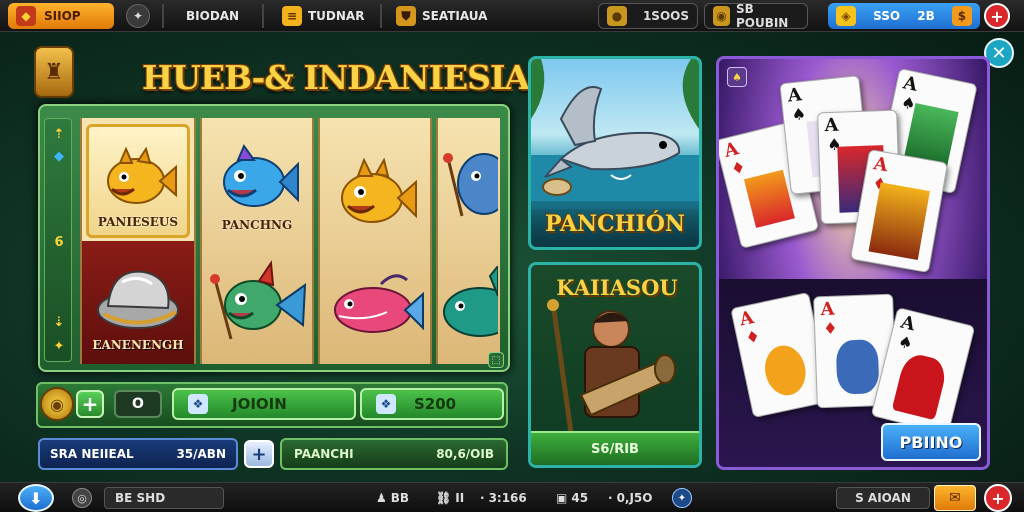  I want to click on coin-stack-icon: $, so click(961, 16).